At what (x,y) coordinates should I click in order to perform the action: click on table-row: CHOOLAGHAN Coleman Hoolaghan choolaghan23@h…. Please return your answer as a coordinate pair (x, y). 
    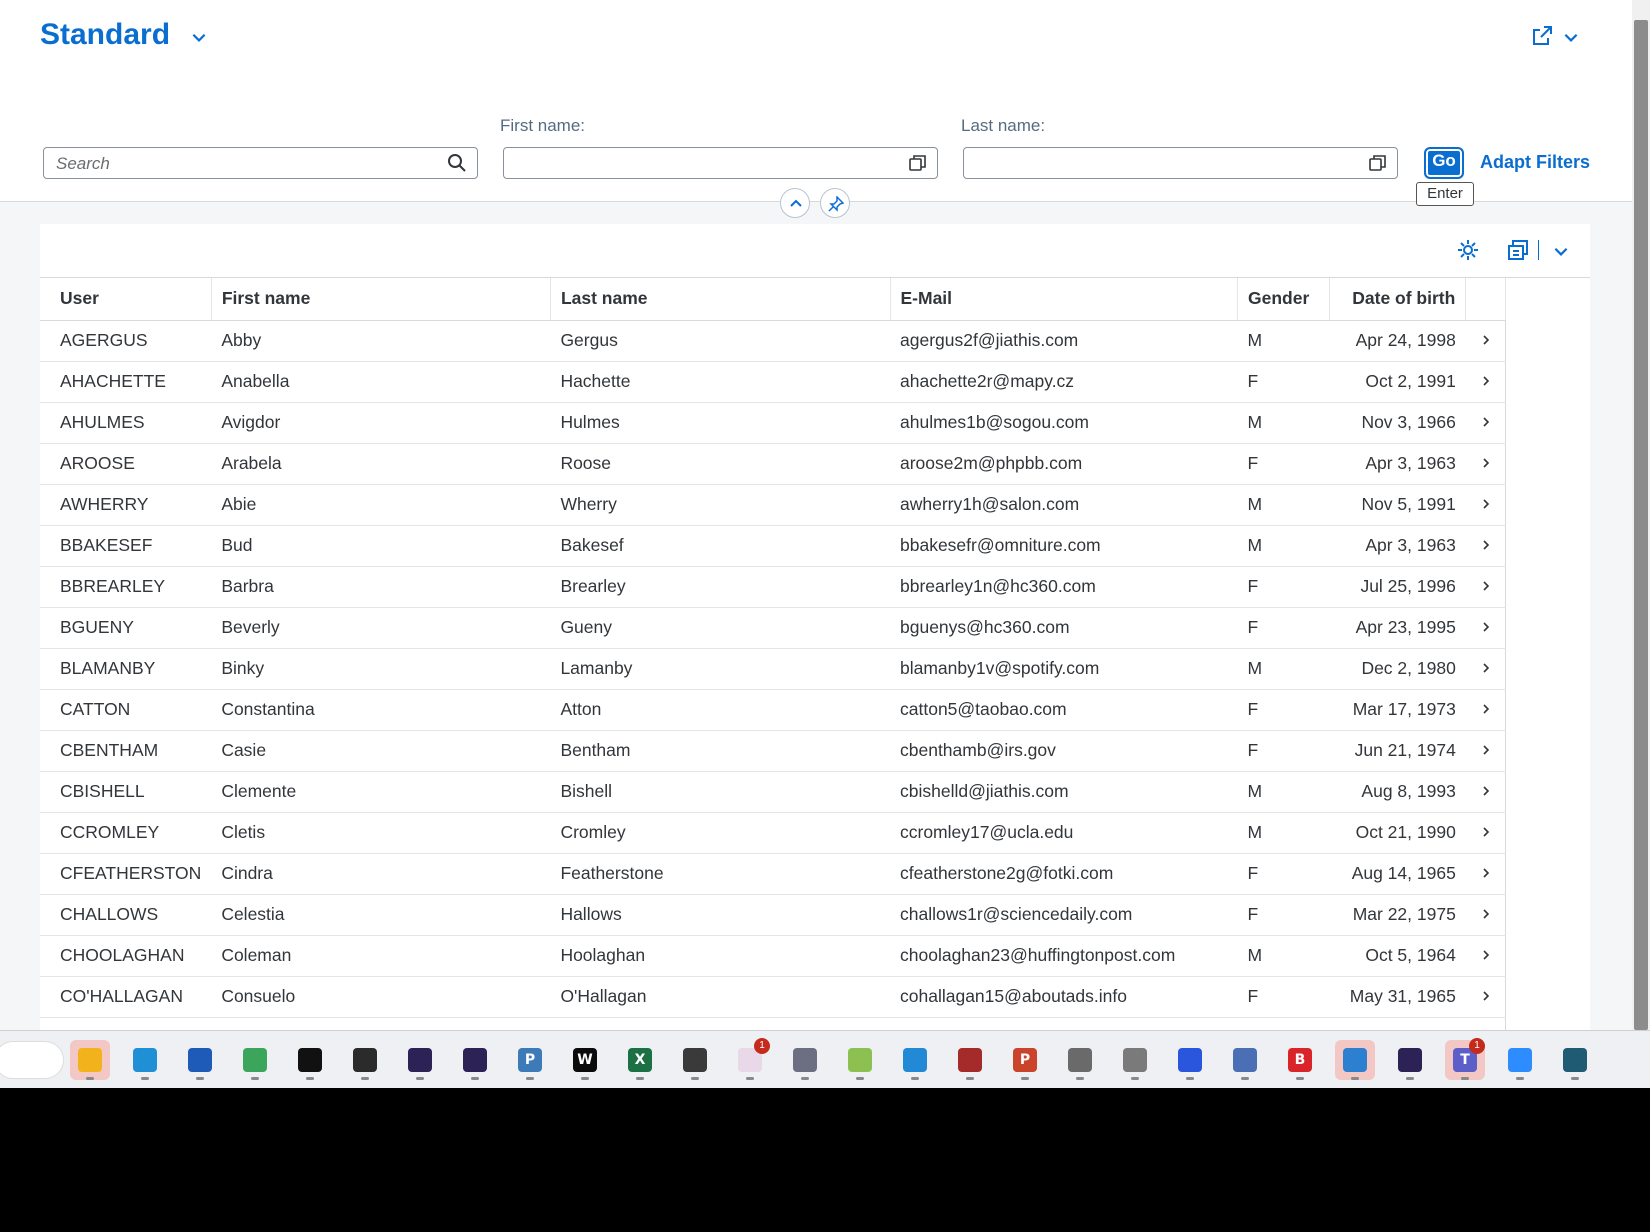
    Looking at the image, I should click on (773, 956).